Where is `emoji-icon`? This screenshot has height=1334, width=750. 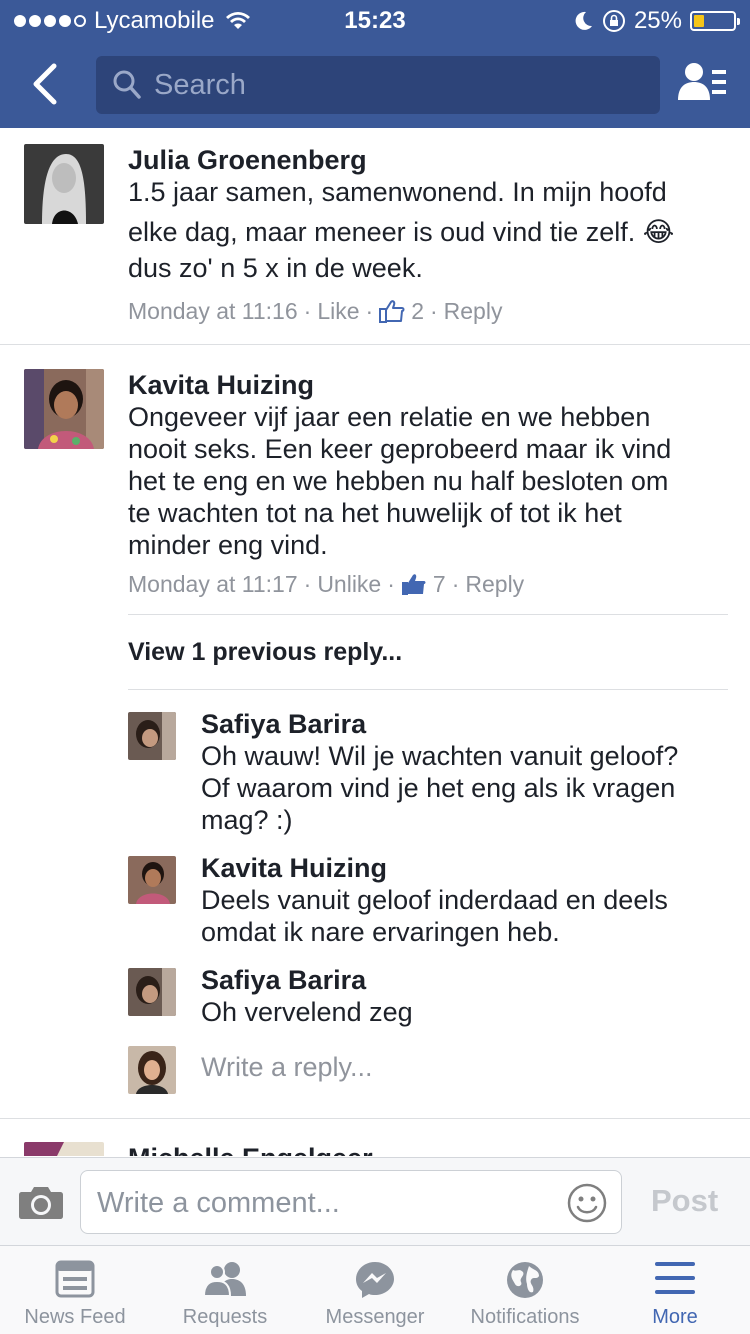 emoji-icon is located at coordinates (587, 1203).